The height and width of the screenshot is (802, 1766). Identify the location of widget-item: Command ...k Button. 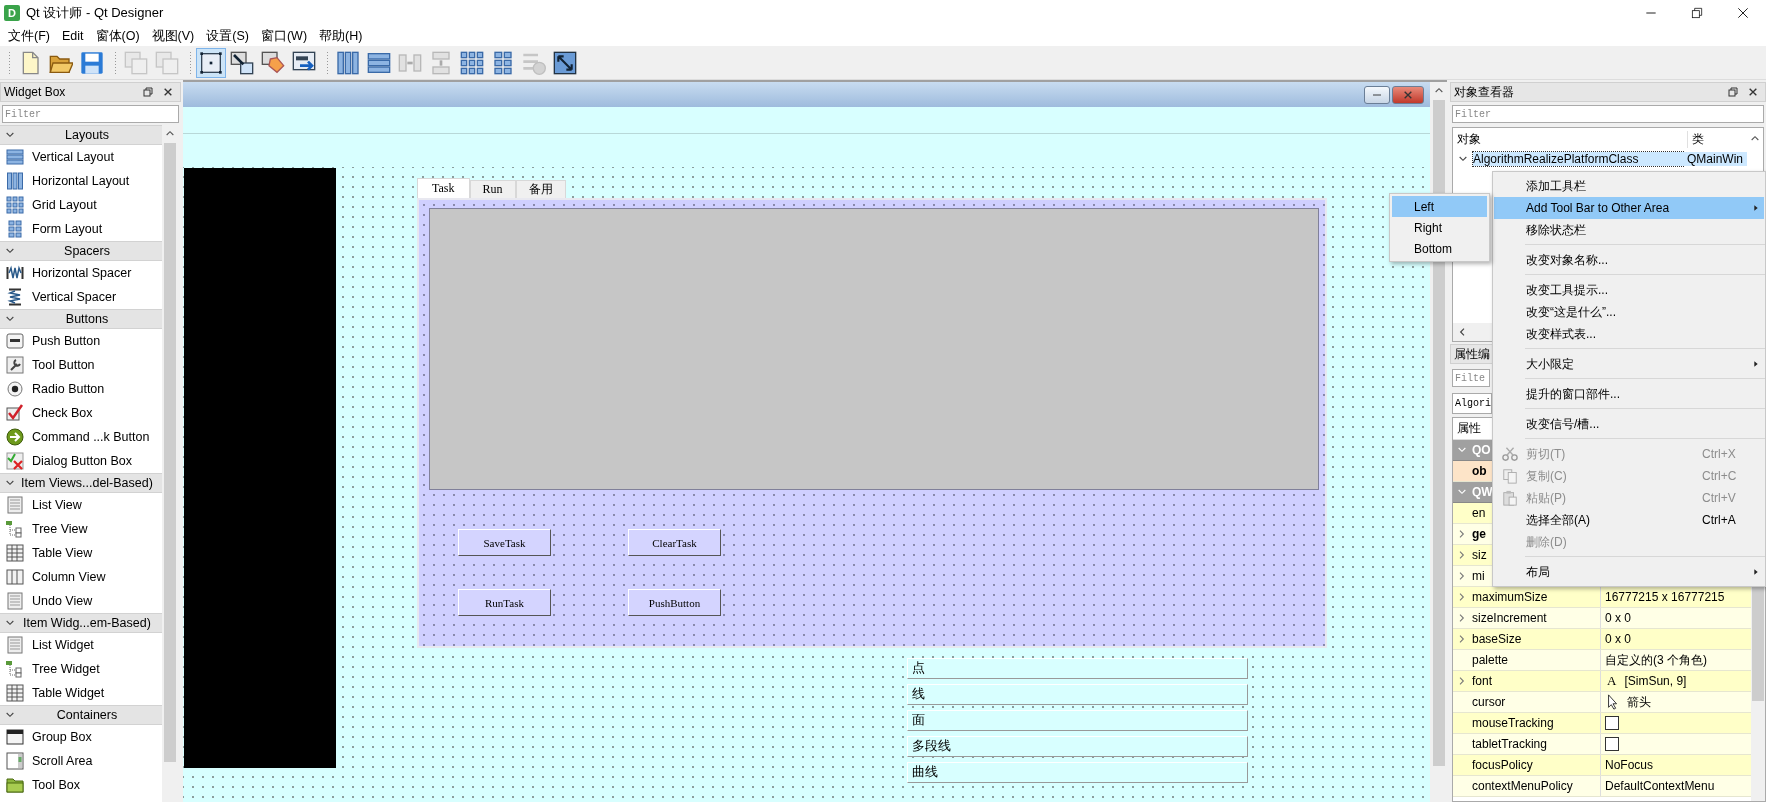
(91, 437).